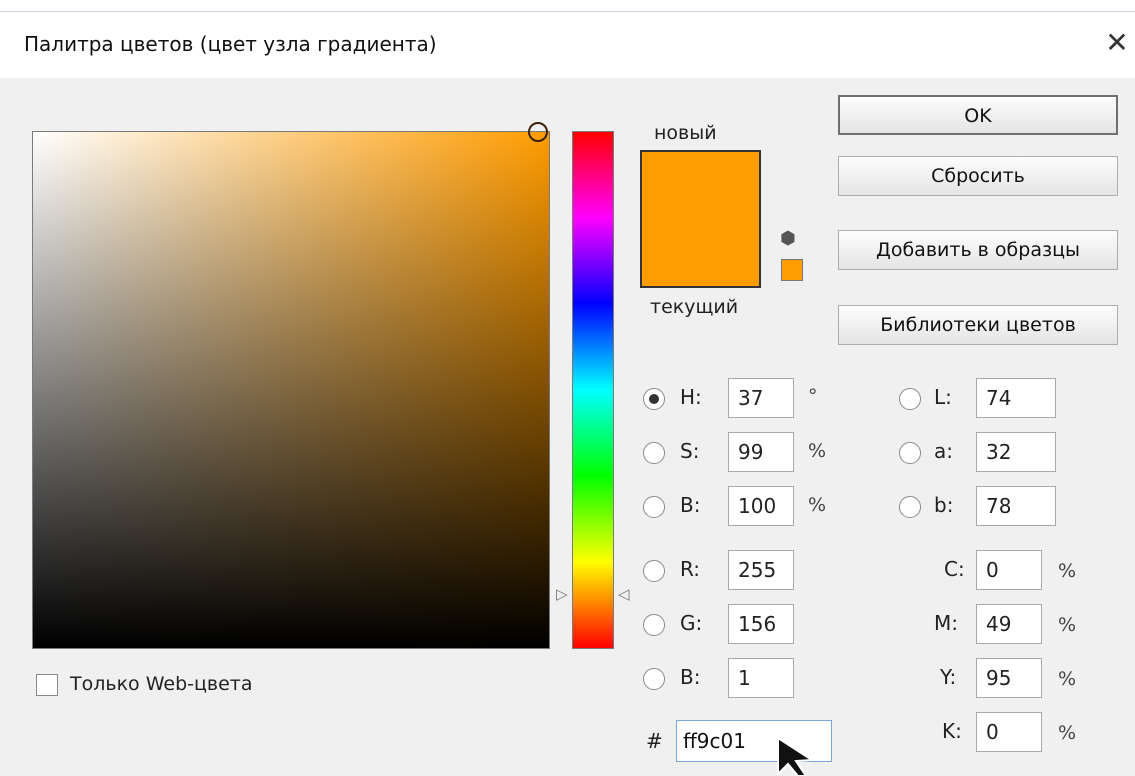  What do you see at coordinates (1067, 733) in the screenshot?
I see `black-unit: %` at bounding box center [1067, 733].